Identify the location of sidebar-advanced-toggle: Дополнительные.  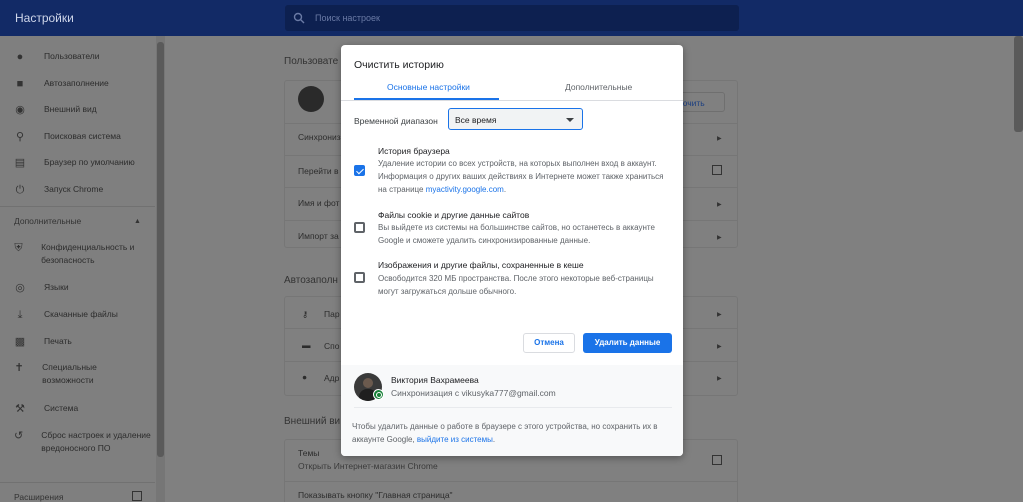
(47, 221).